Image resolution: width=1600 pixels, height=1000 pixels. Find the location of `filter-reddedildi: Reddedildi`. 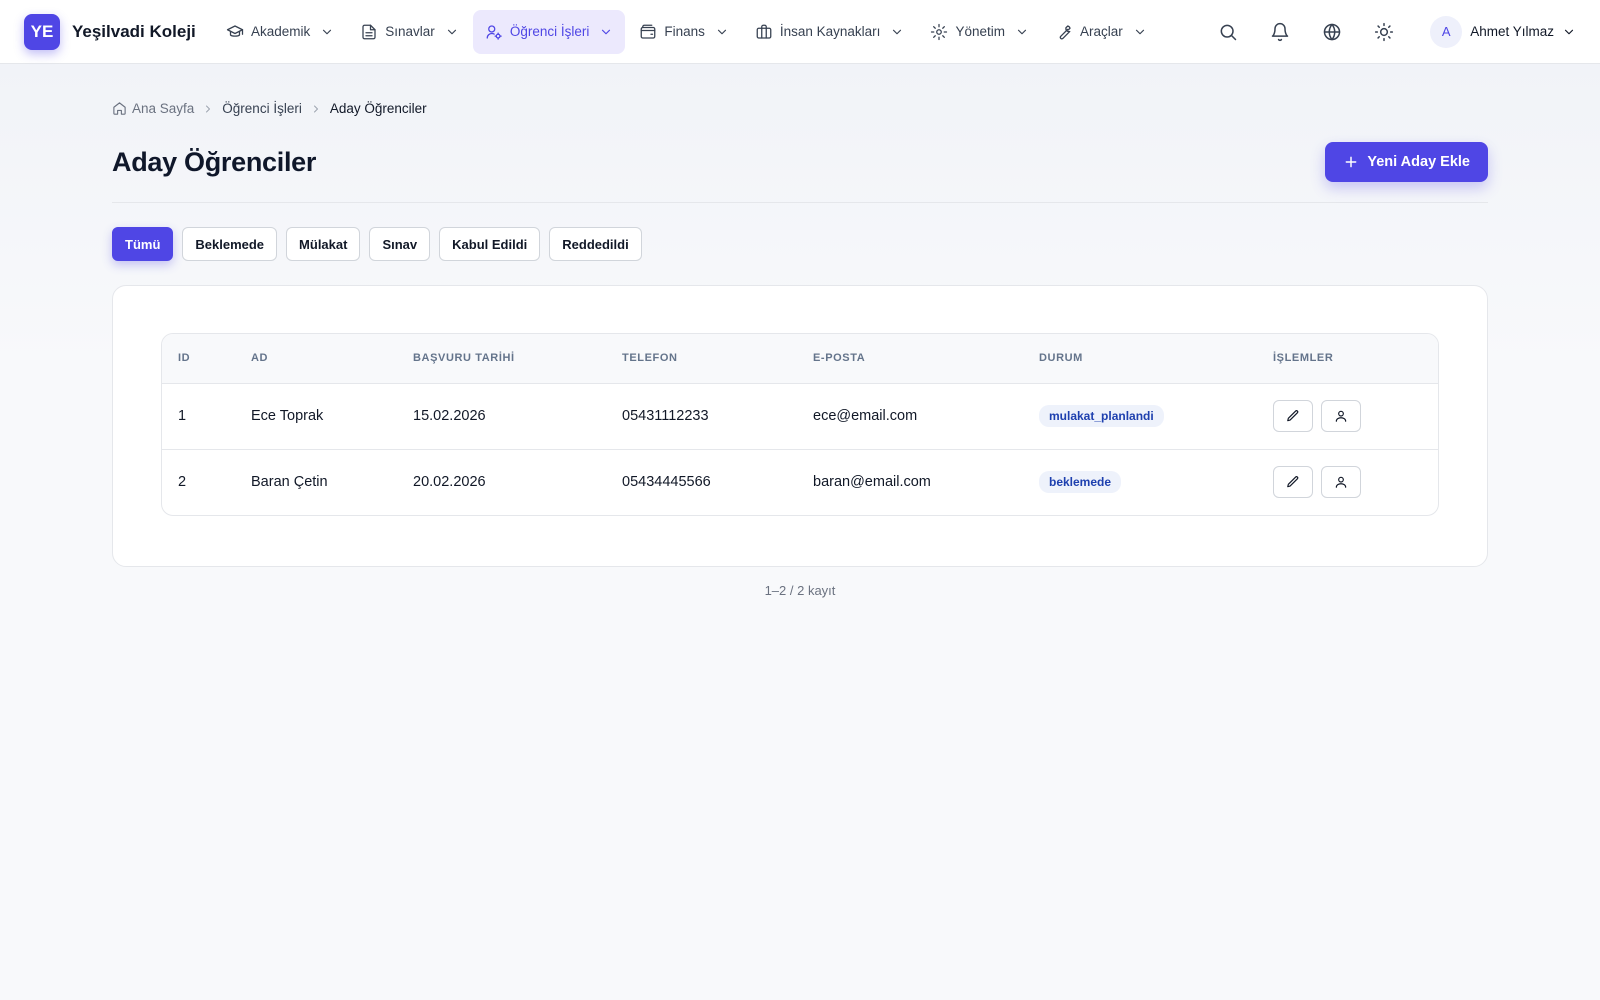

filter-reddedildi: Reddedildi is located at coordinates (595, 244).